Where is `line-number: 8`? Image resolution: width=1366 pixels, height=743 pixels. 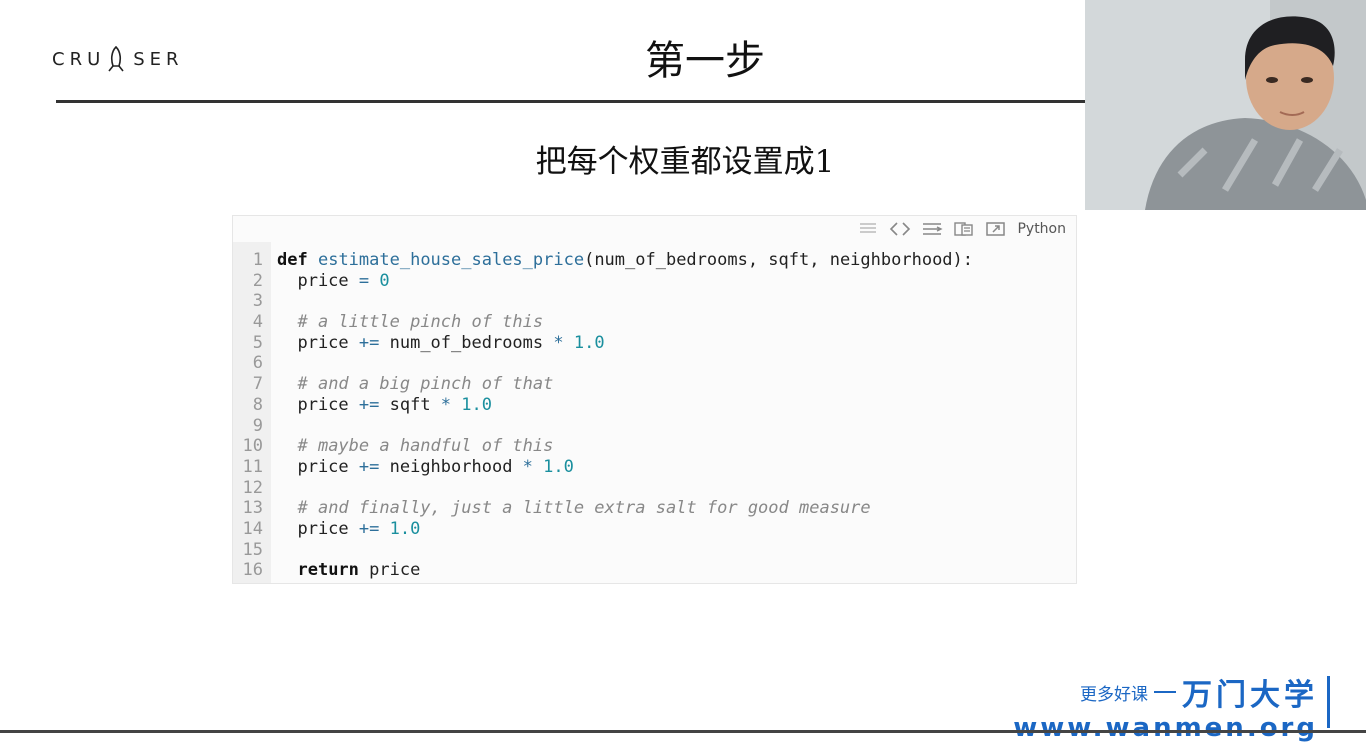
line-number: 8 is located at coordinates (257, 404).